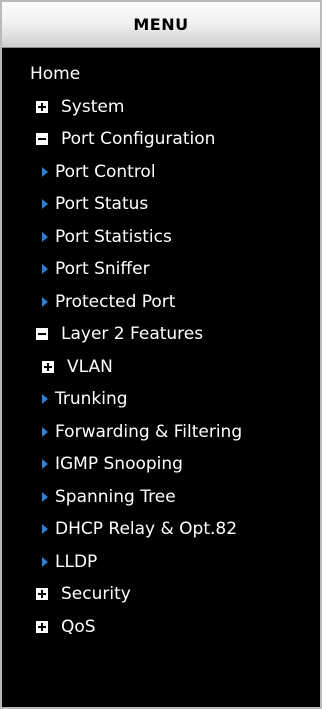 This screenshot has height=709, width=322. I want to click on menu-item-system: System, so click(161, 107).